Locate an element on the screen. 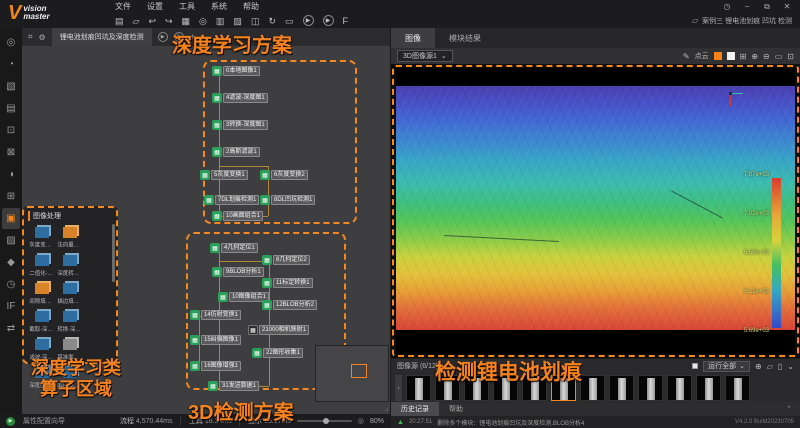 The height and width of the screenshot is (428, 800). flow-node: ▦ 4几何定位1 is located at coordinates (234, 248).